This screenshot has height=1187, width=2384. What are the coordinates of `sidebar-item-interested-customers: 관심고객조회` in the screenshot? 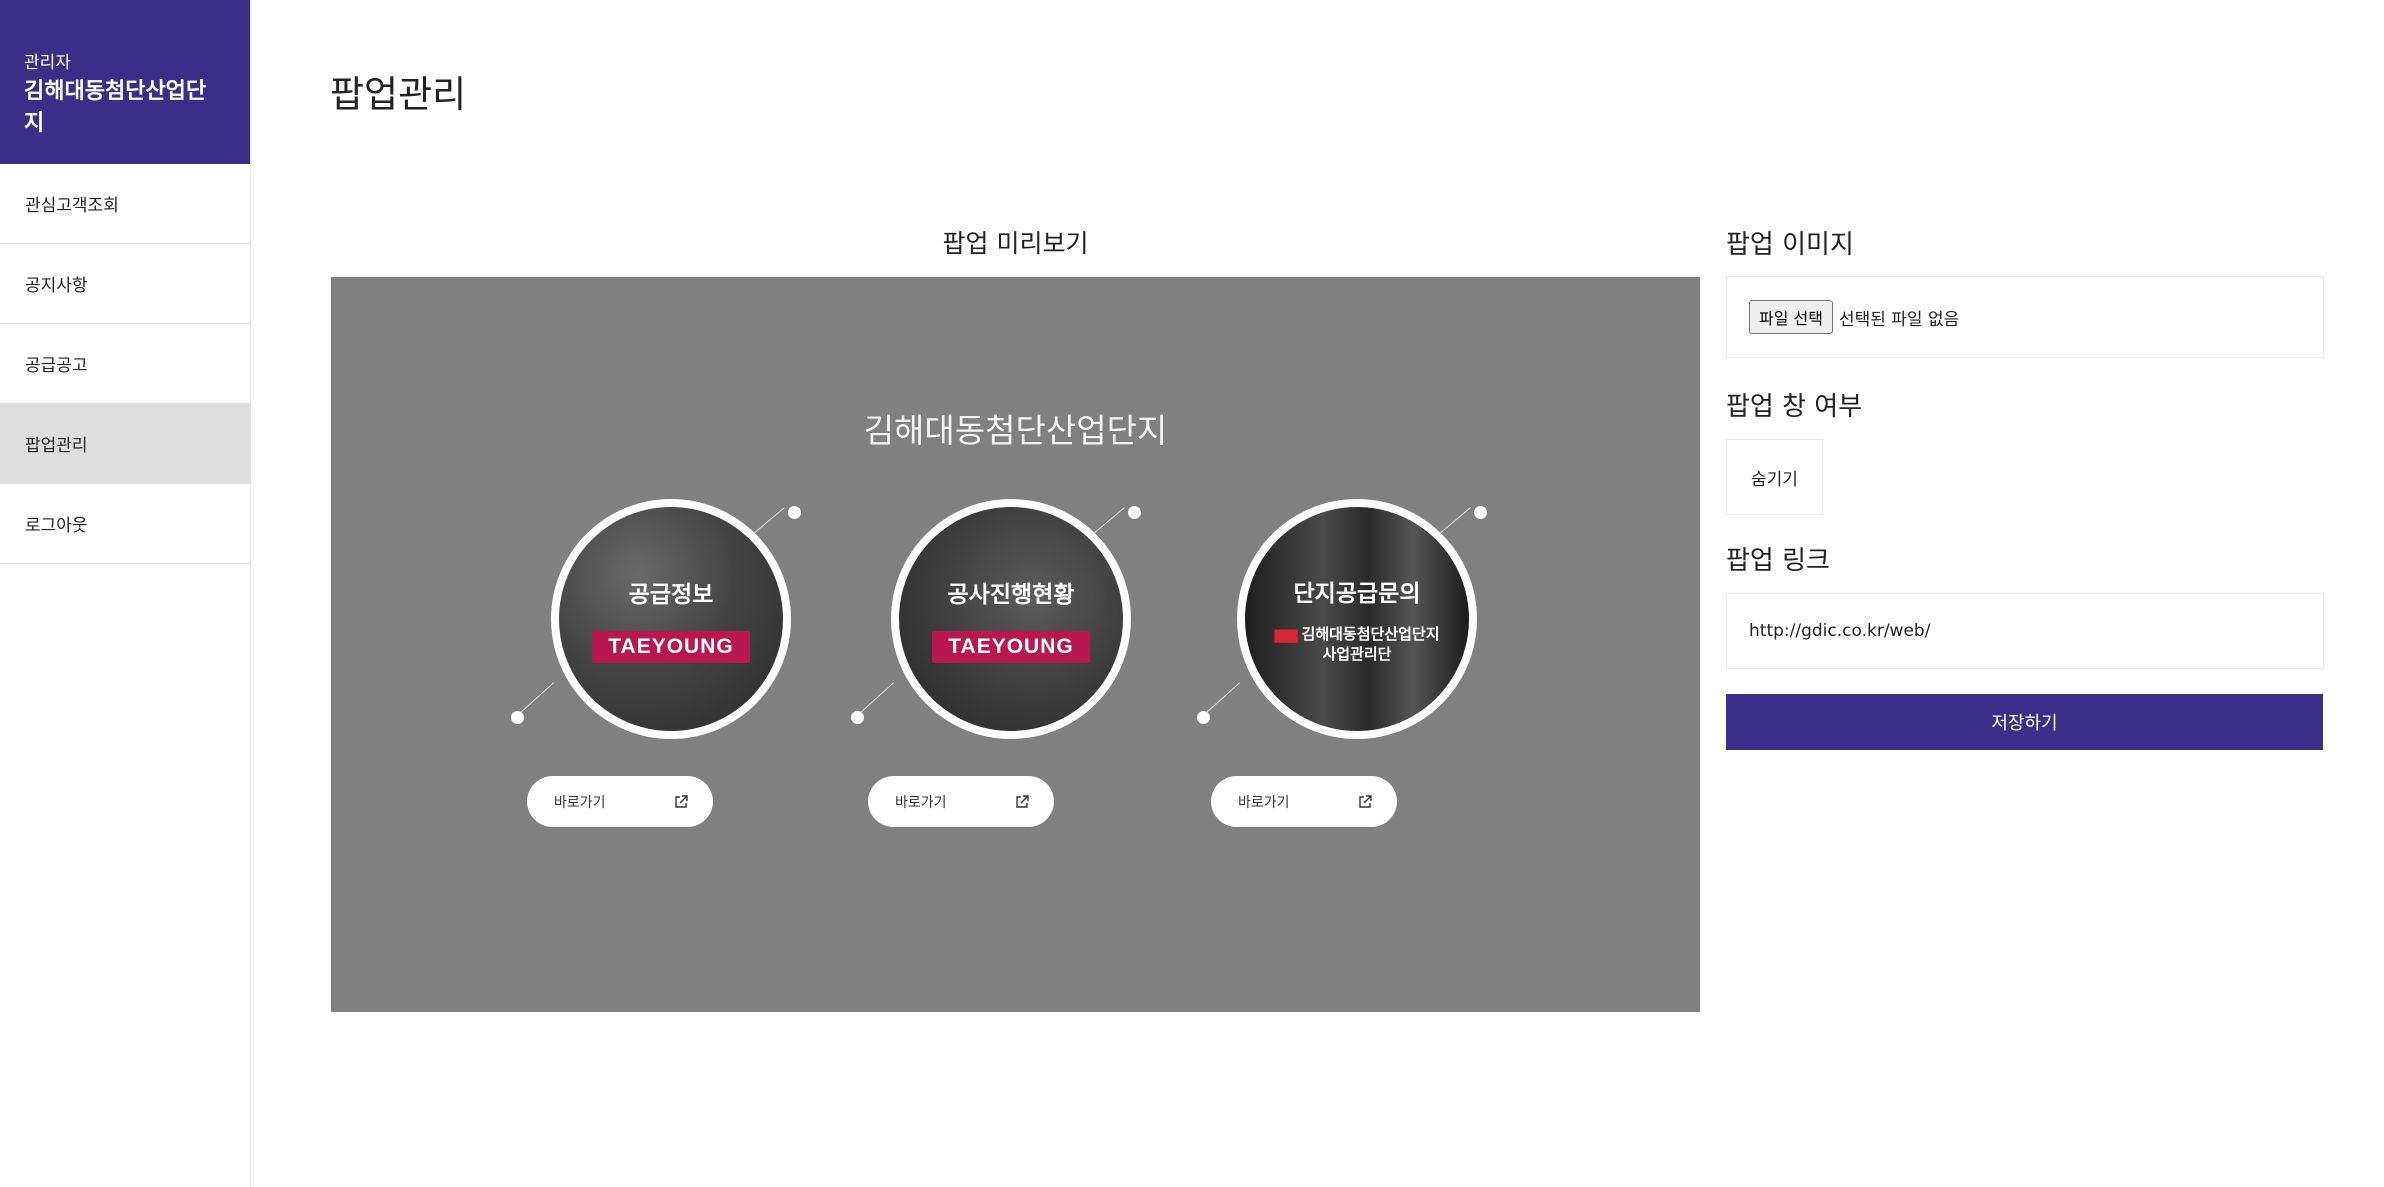 It's located at (125, 204).